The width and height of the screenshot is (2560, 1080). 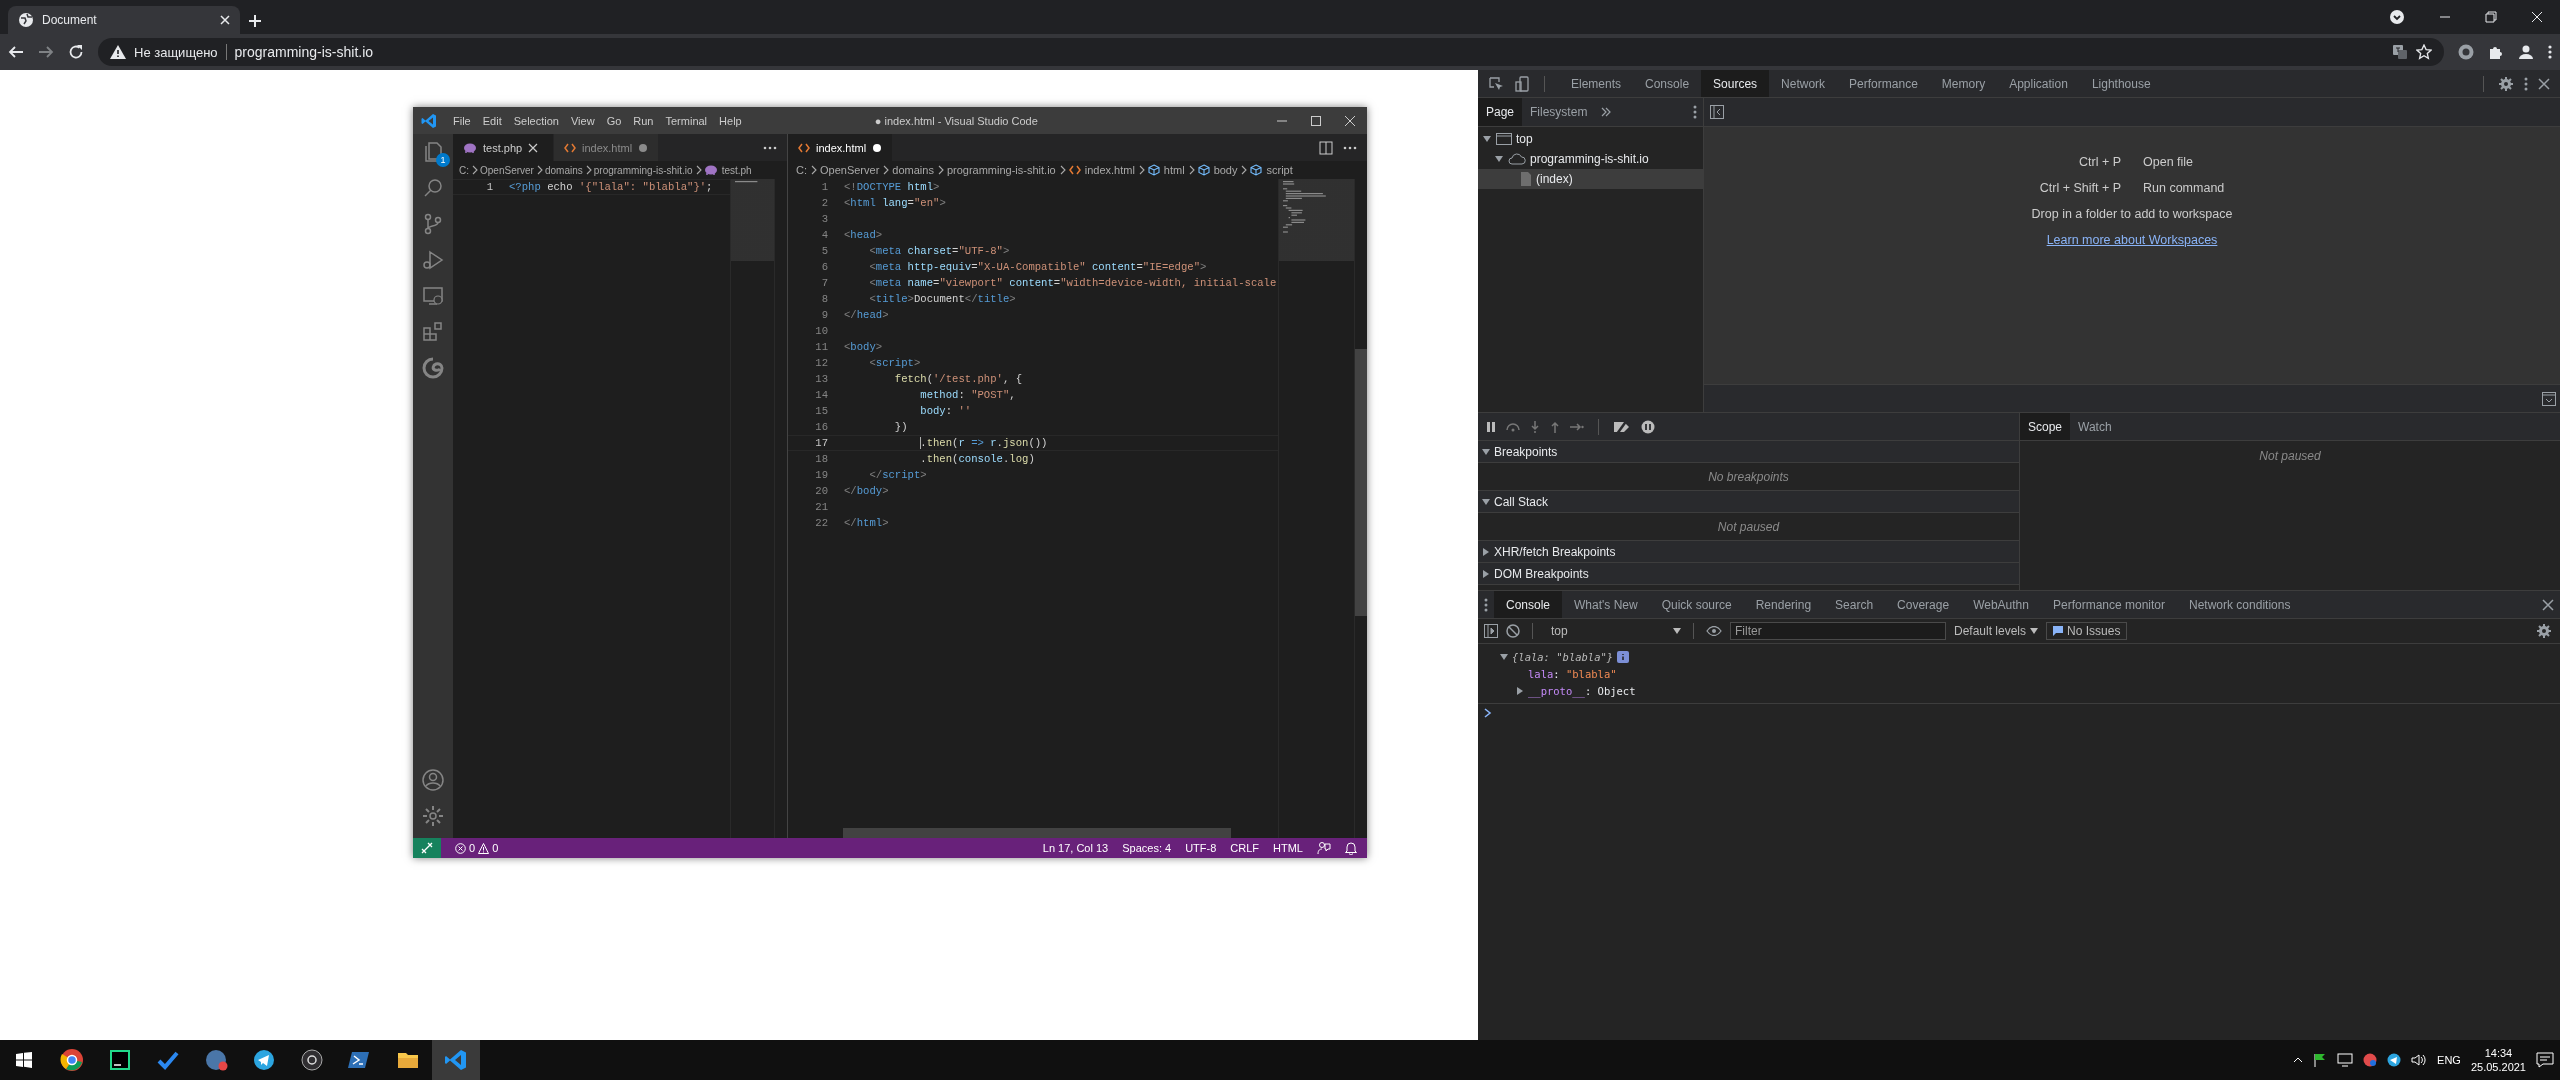 What do you see at coordinates (1147, 848) in the screenshot?
I see `status-item: Spaces: 4` at bounding box center [1147, 848].